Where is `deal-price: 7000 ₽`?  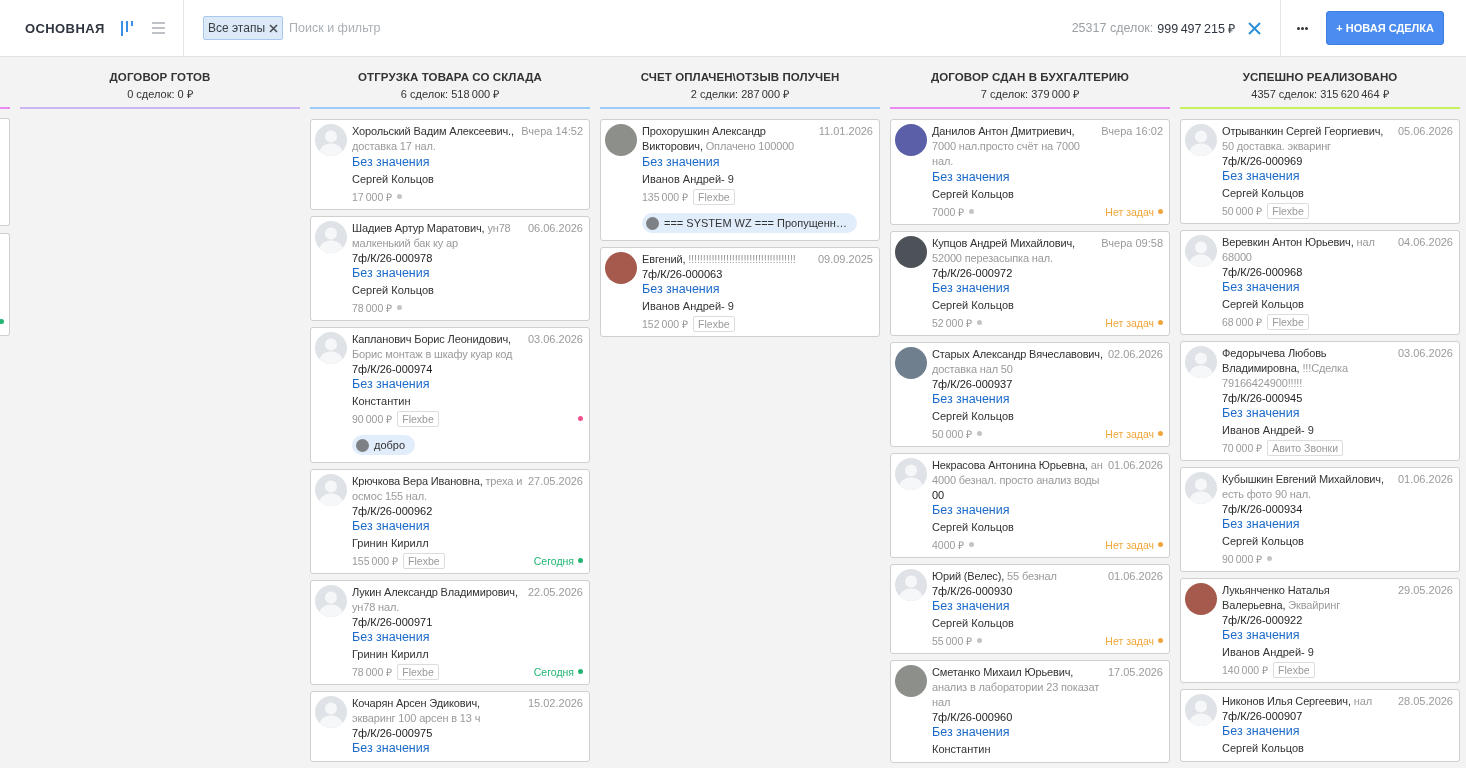
deal-price: 7000 ₽ is located at coordinates (948, 211).